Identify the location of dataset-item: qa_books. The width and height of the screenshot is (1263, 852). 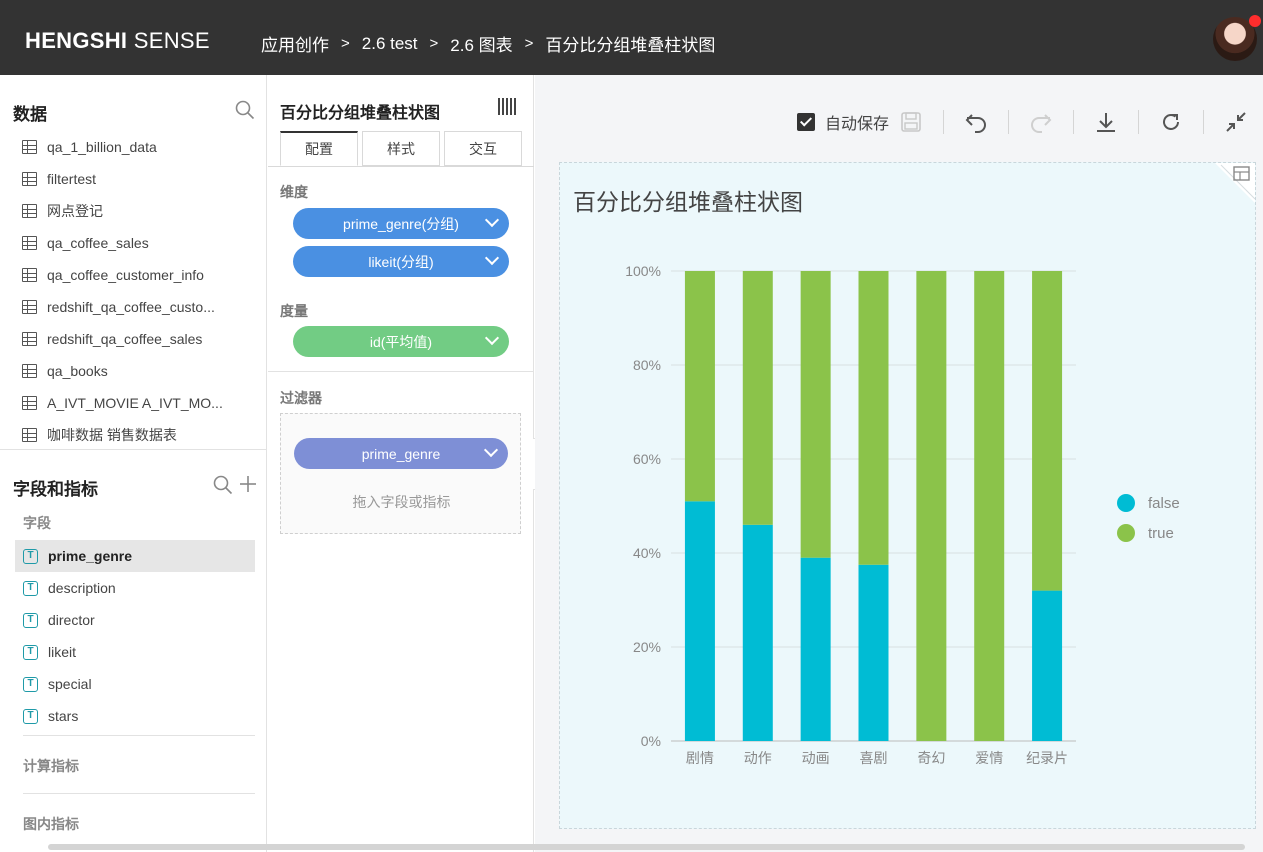
(142, 371).